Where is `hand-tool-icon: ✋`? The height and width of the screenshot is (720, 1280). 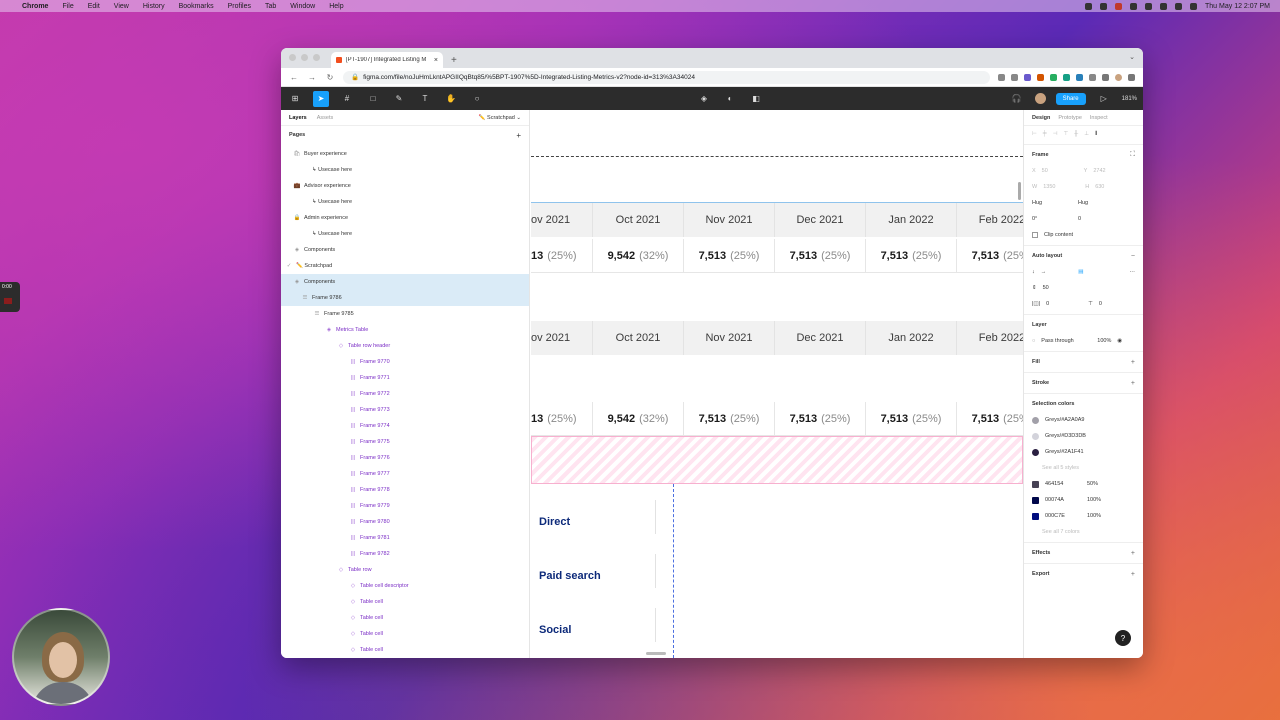
hand-tool-icon: ✋ is located at coordinates (451, 99).